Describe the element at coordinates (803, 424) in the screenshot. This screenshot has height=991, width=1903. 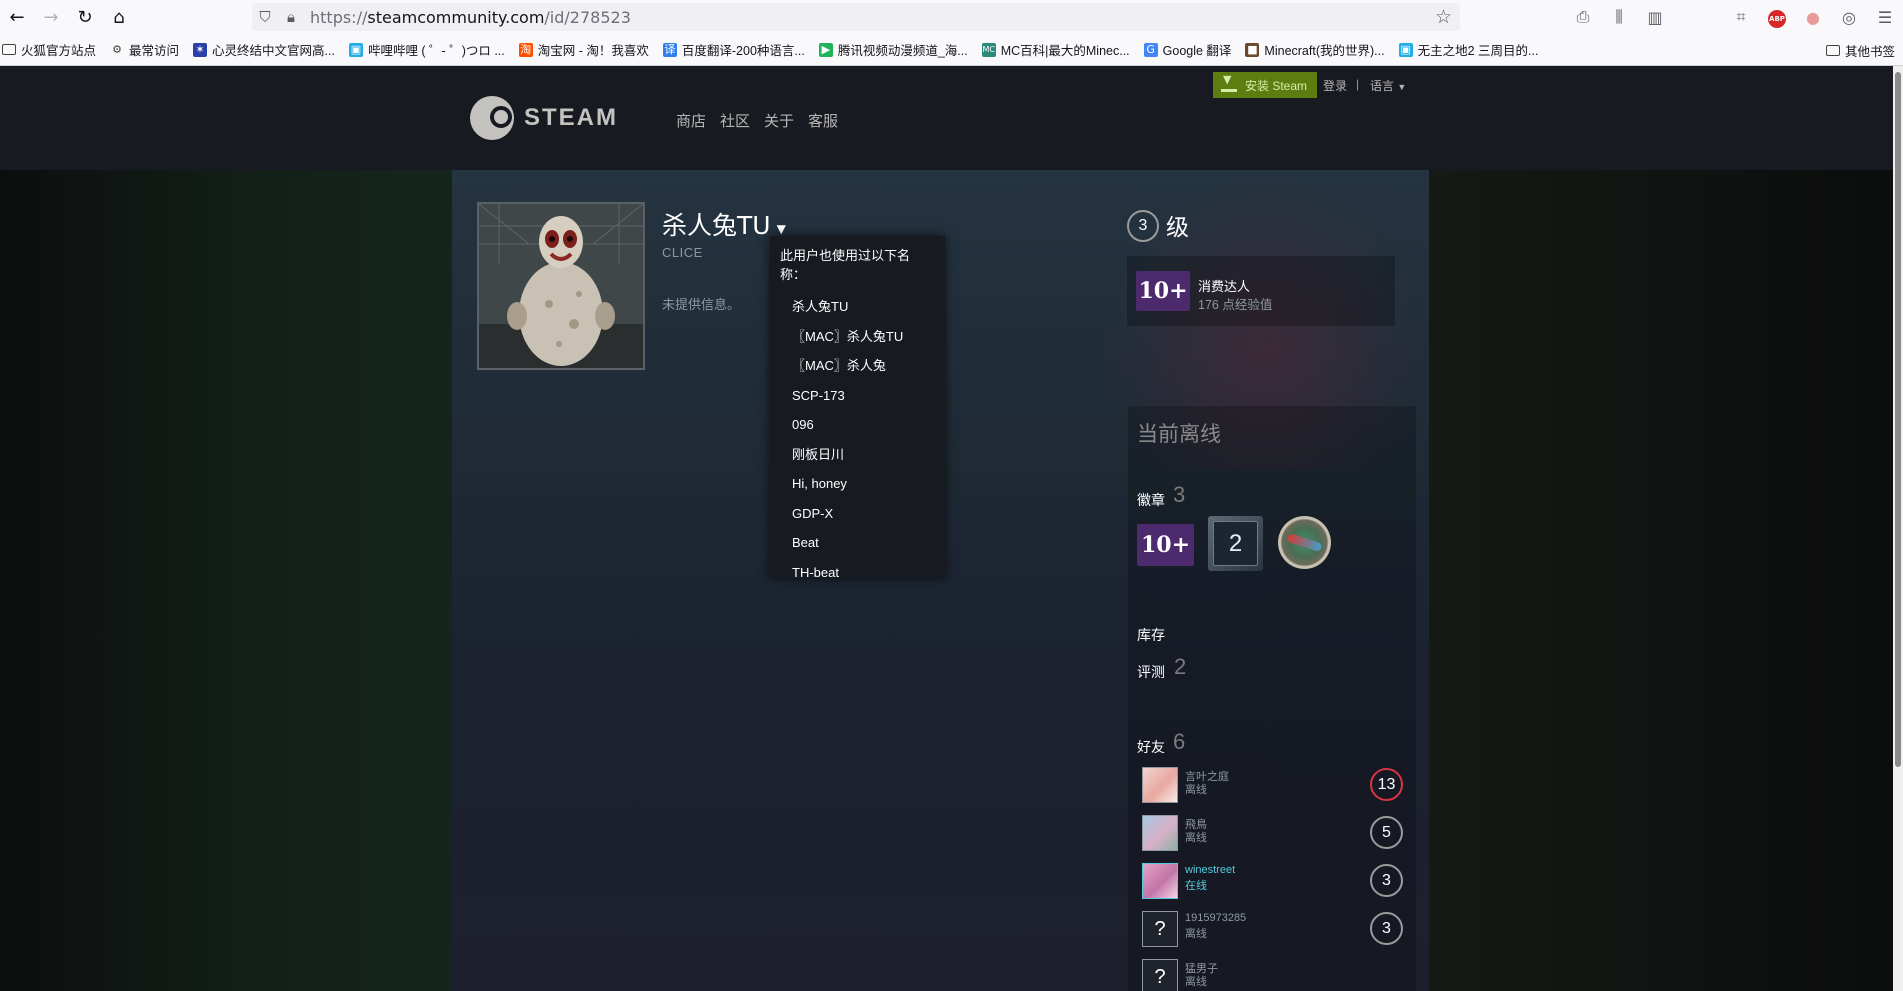
I see `alias-item: 096` at that location.